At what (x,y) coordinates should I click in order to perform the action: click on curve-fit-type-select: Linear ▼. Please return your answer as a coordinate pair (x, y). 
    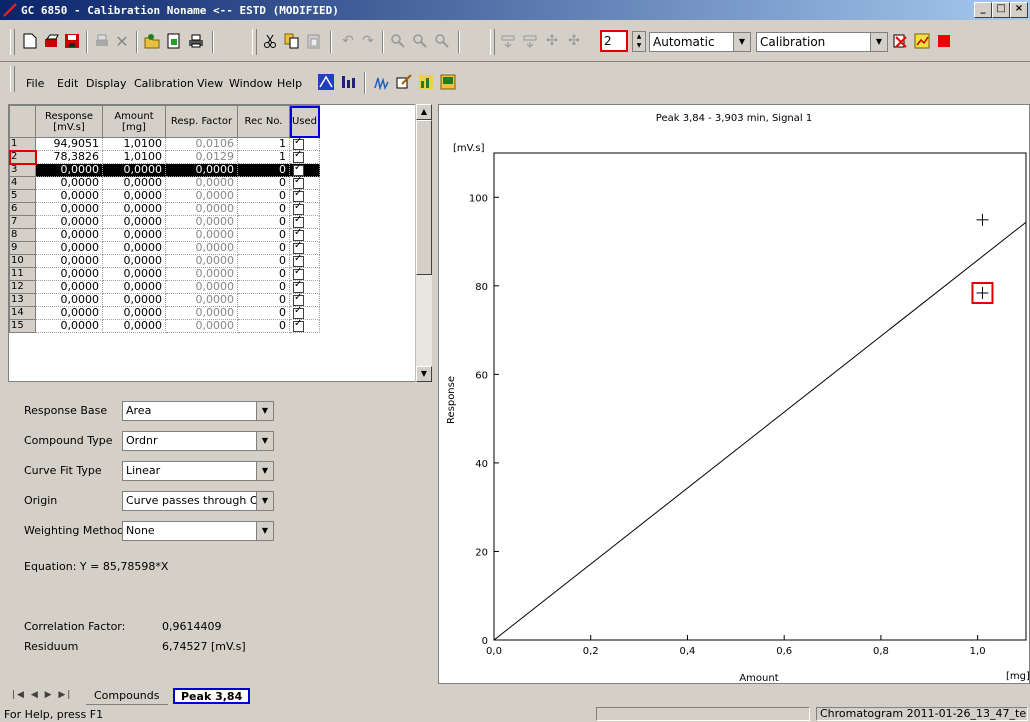
    Looking at the image, I should click on (198, 471).